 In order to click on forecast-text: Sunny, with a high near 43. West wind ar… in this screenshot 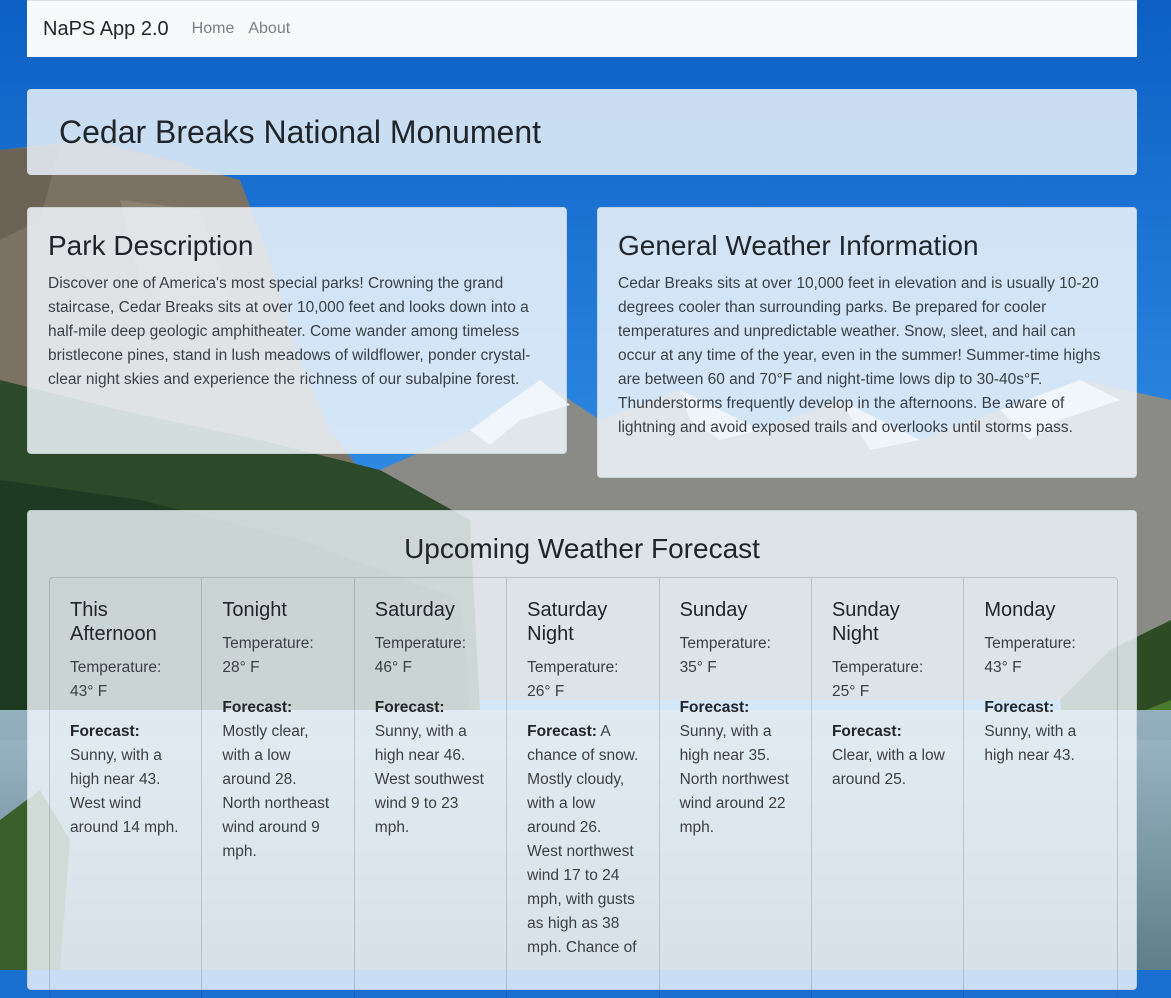, I will do `click(124, 791)`.